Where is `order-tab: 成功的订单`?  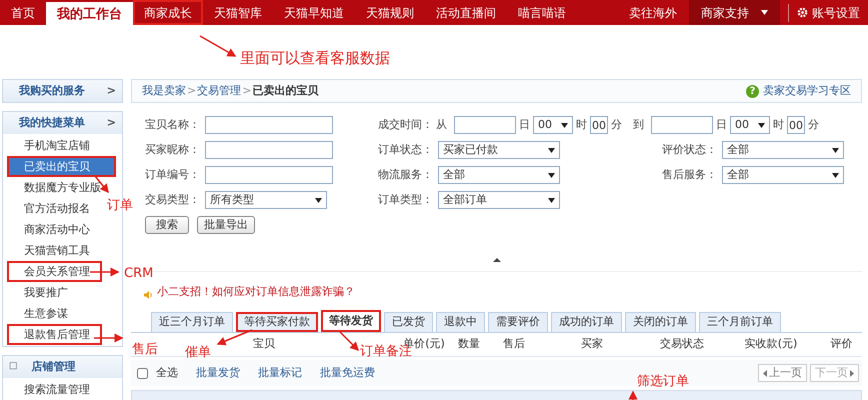 order-tab: 成功的订单 is located at coordinates (586, 322).